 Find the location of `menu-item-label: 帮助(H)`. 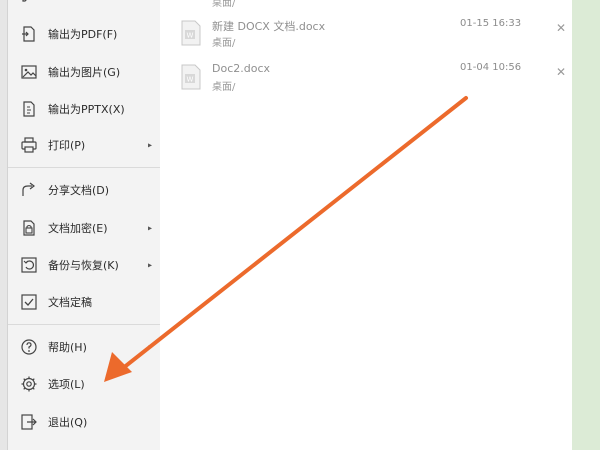

menu-item-label: 帮助(H) is located at coordinates (67, 347).